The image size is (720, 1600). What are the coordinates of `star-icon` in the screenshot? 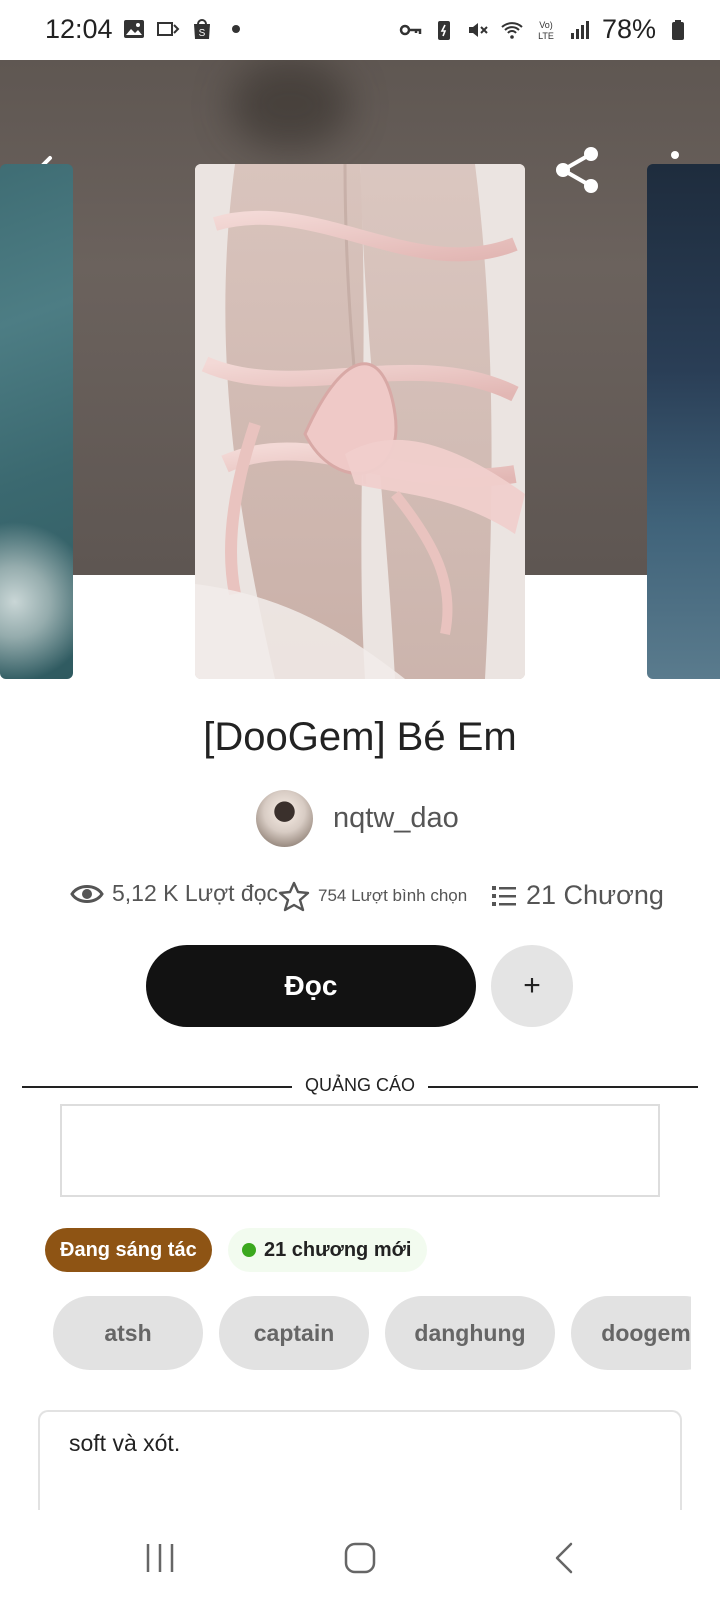 It's located at (294, 896).